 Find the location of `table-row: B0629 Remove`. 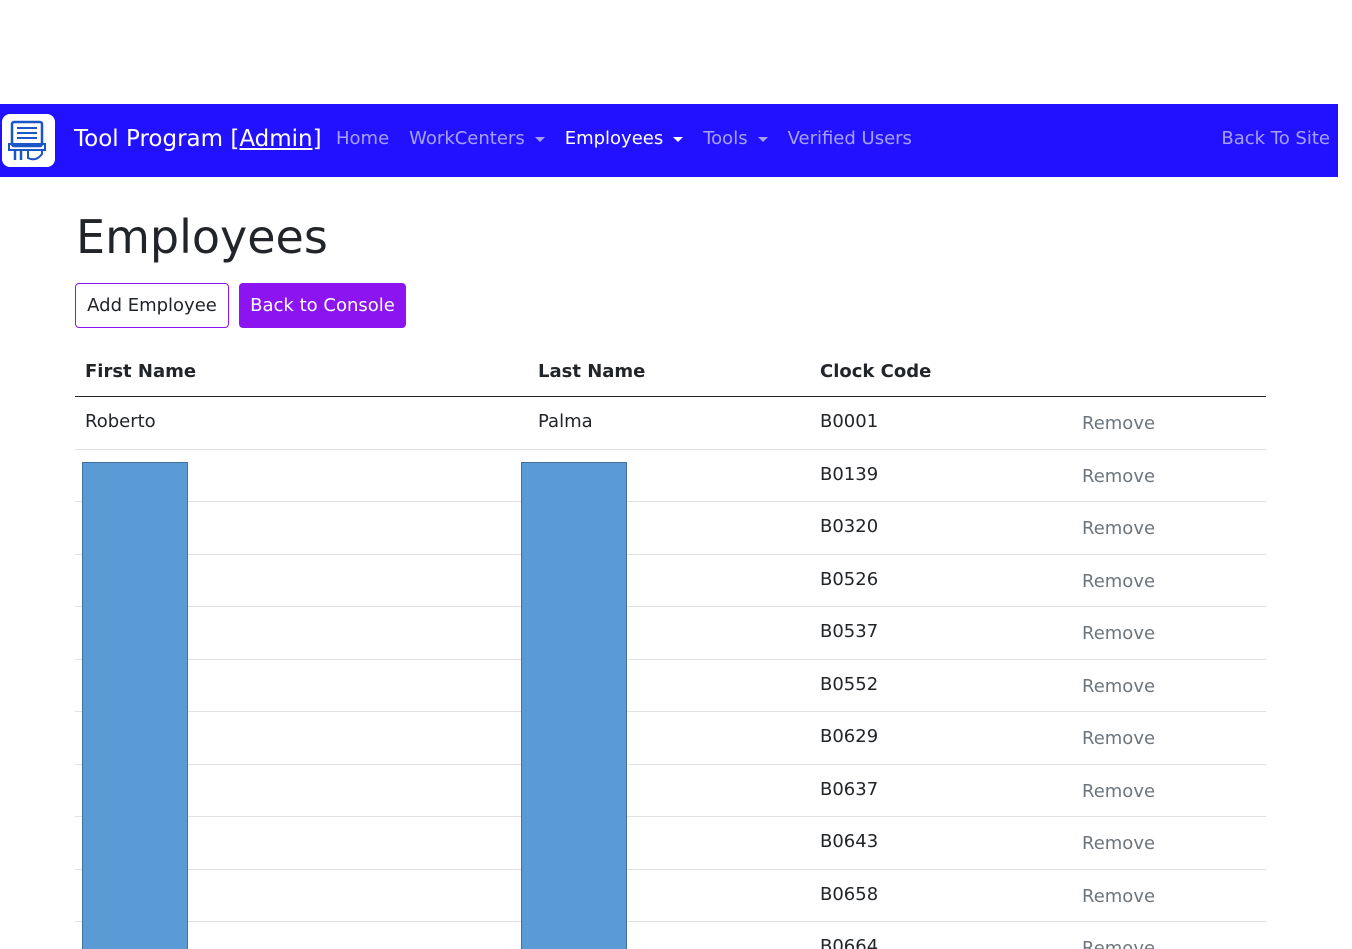

table-row: B0629 Remove is located at coordinates (670, 738).